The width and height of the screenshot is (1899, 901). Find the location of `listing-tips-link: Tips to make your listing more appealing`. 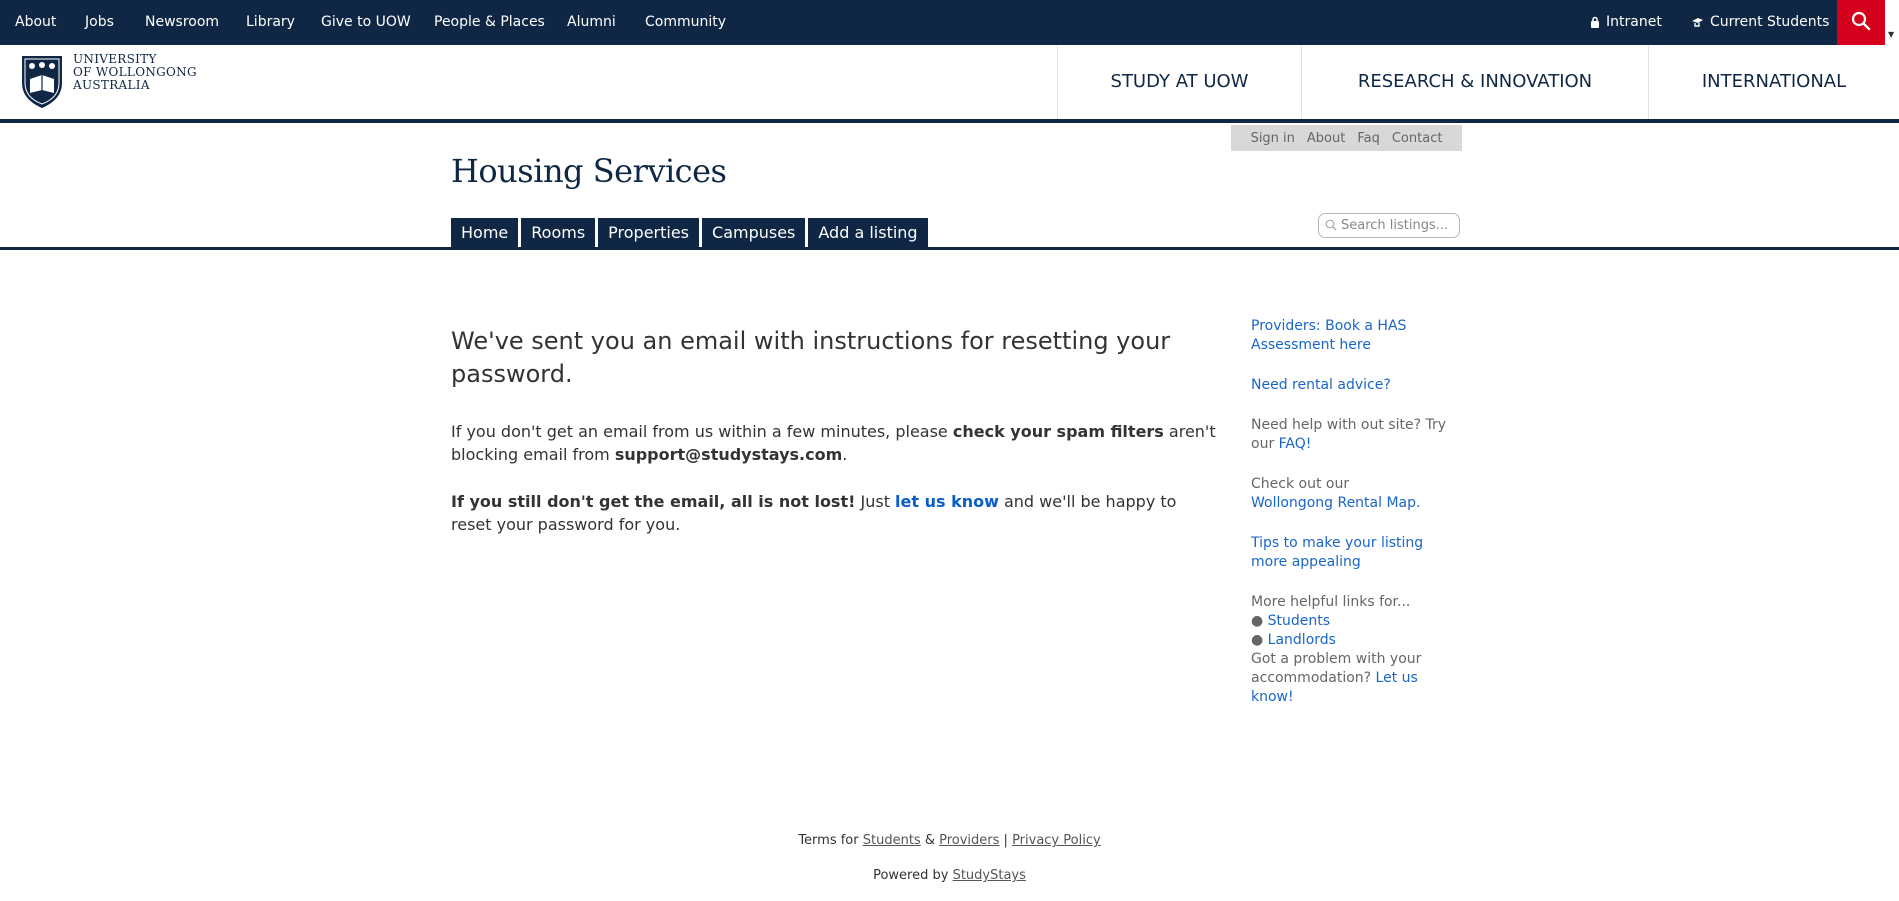

listing-tips-link: Tips to make your listing more appealing is located at coordinates (1337, 552).